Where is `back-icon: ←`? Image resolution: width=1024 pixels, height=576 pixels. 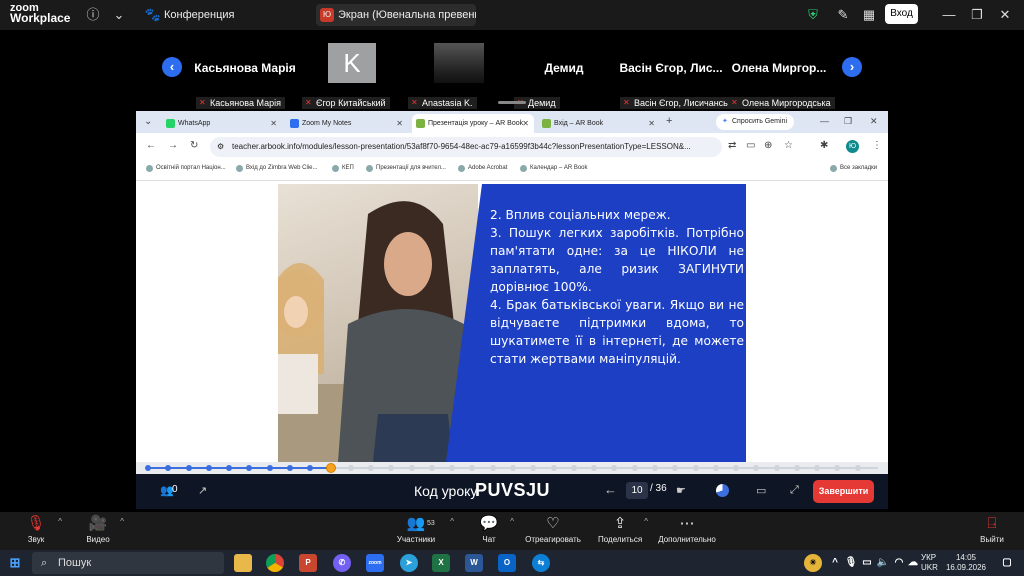 back-icon: ← is located at coordinates (151, 145).